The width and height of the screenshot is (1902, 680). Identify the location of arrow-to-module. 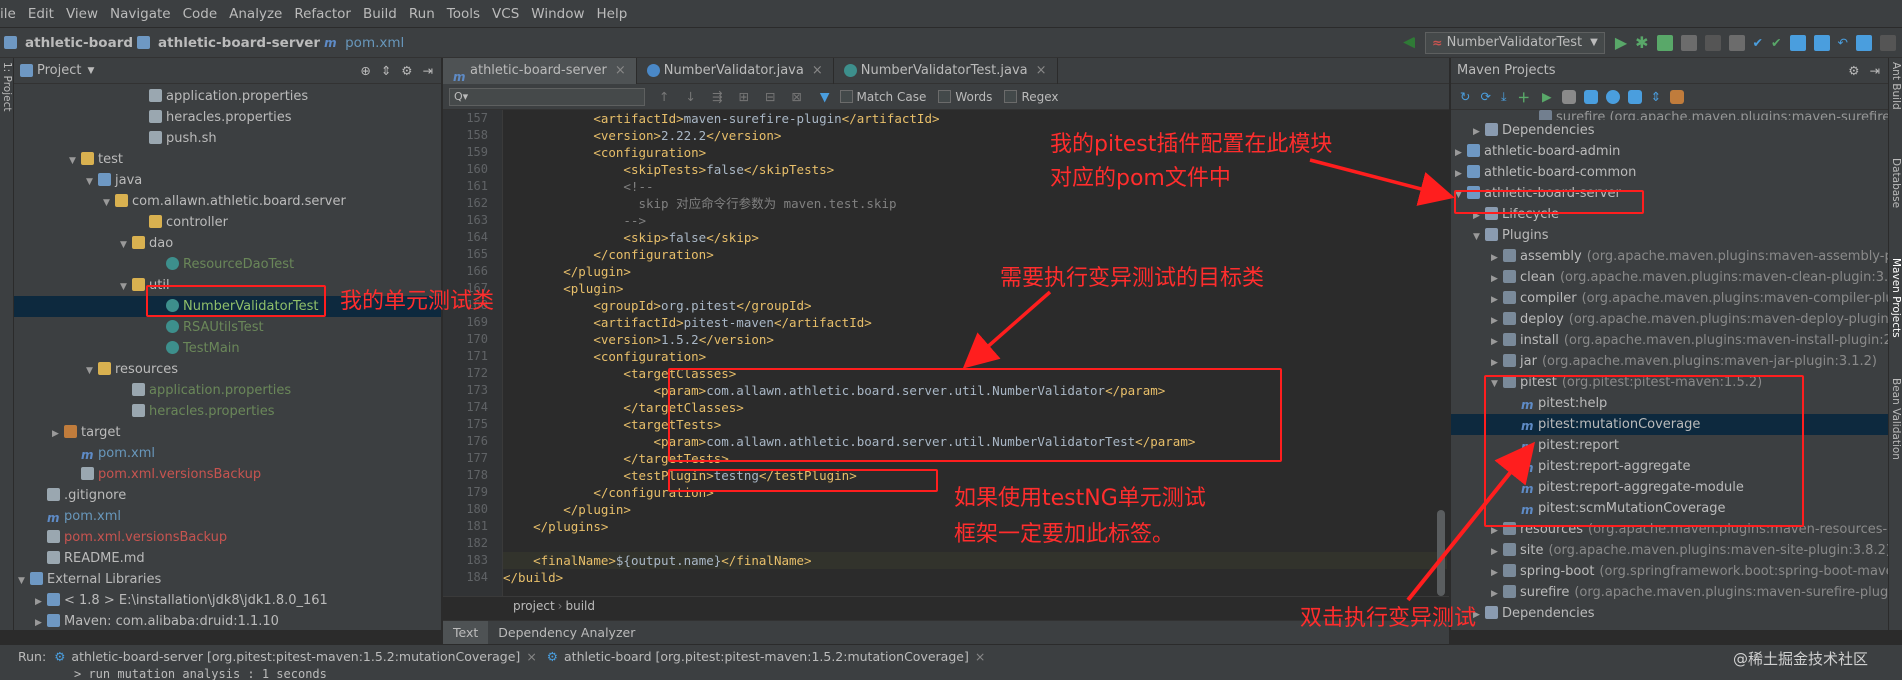
(1382, 182).